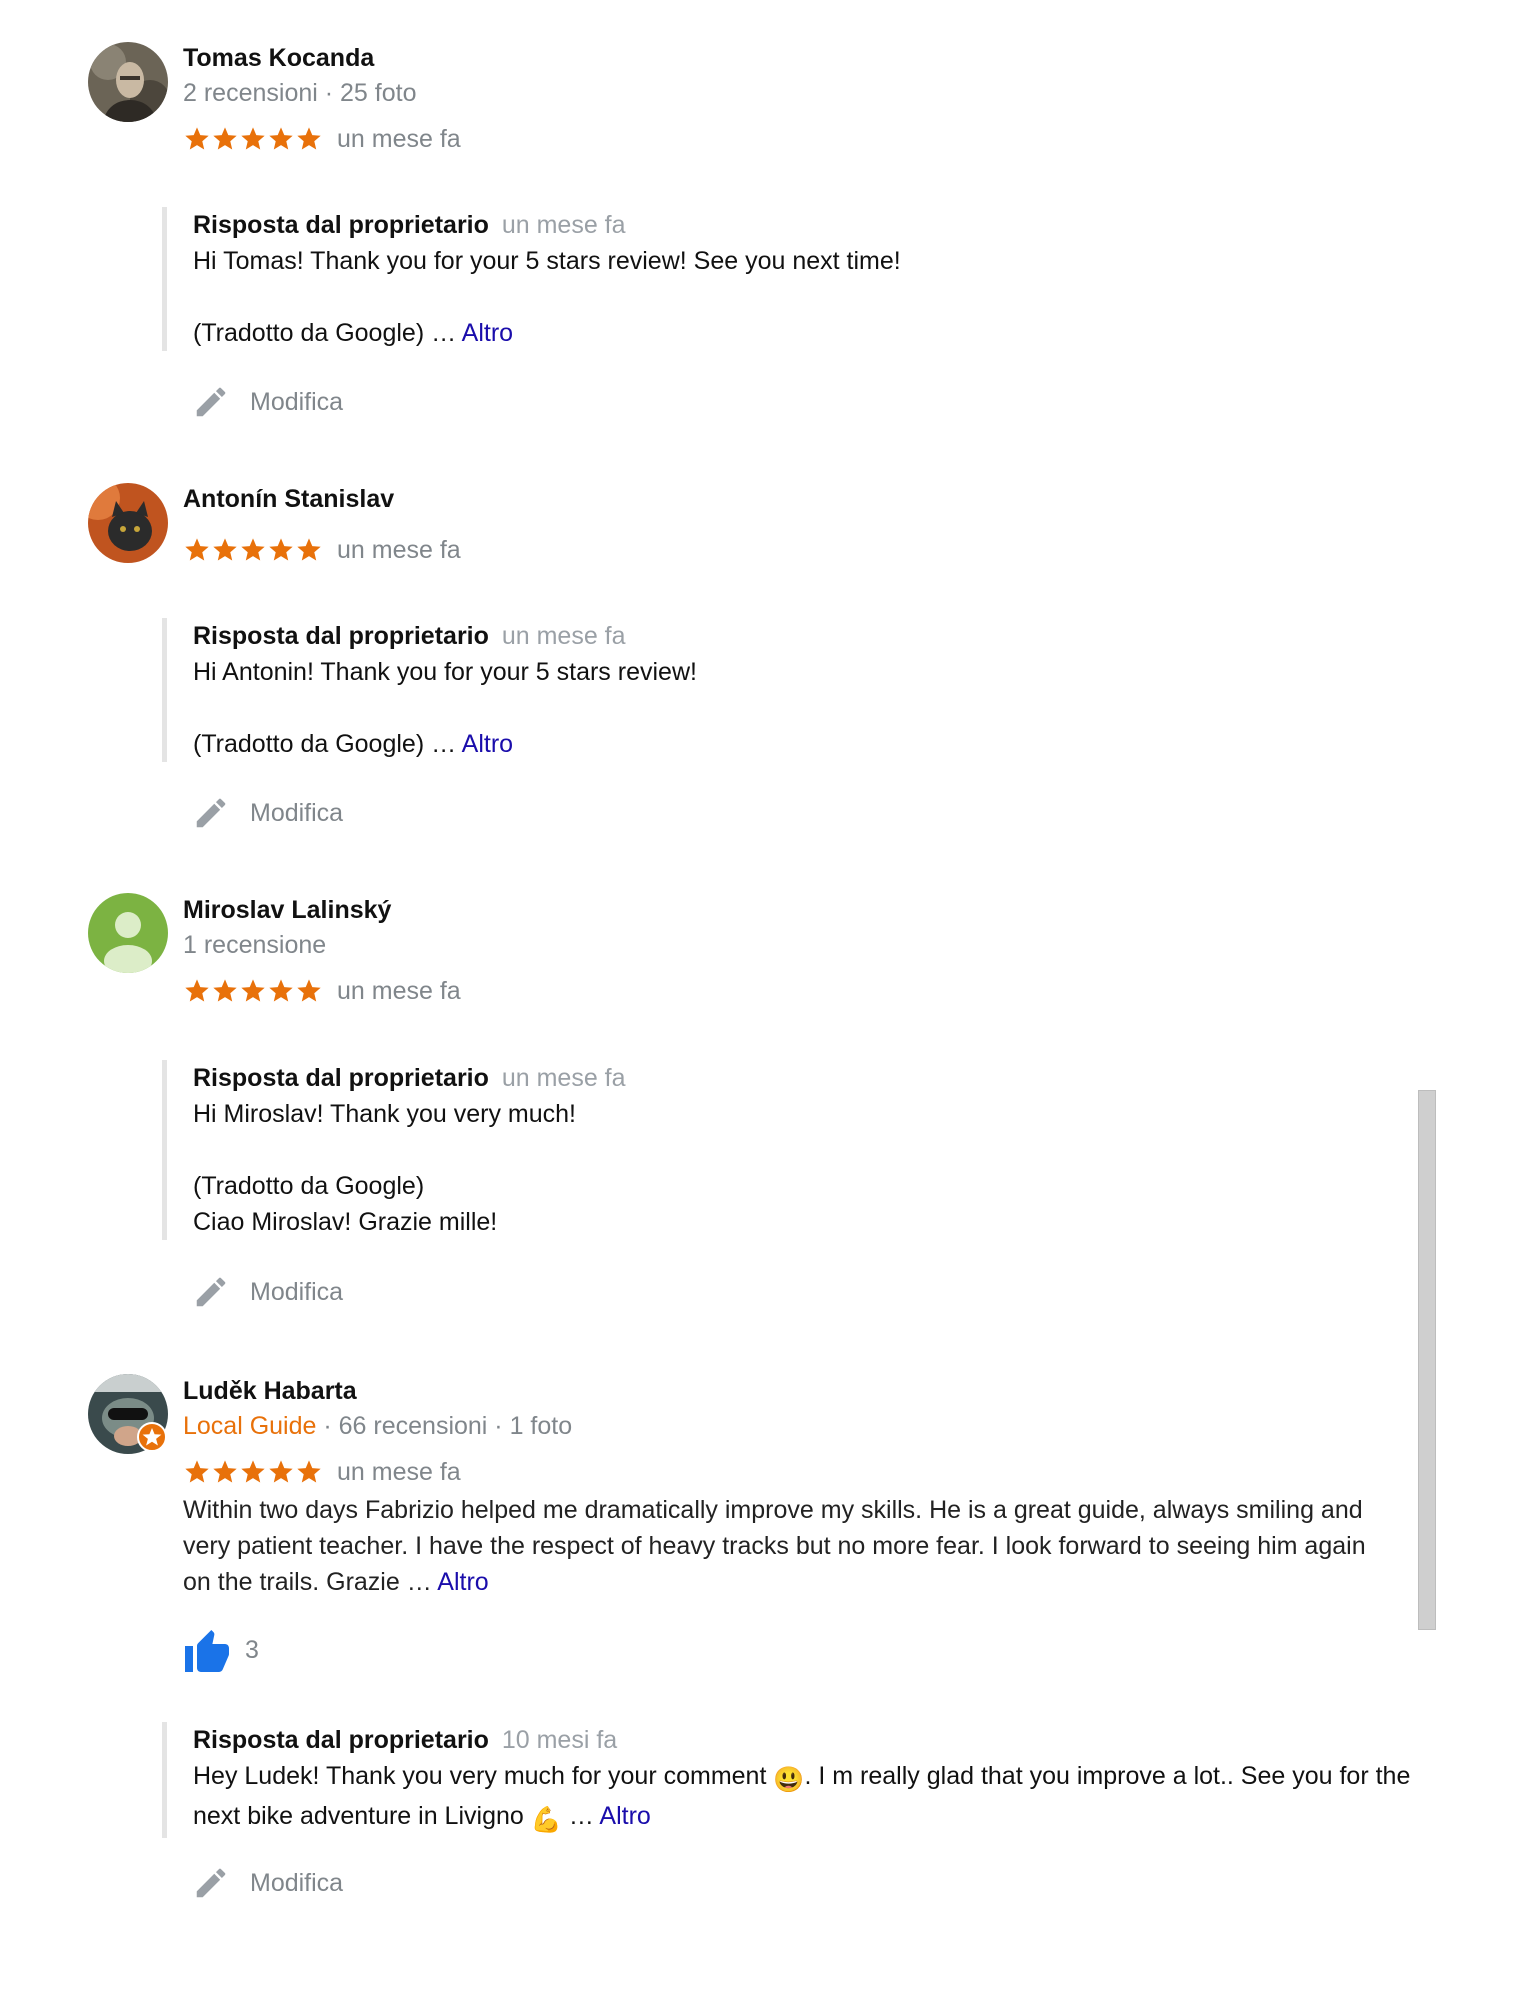 The height and width of the screenshot is (1994, 1540). Describe the element at coordinates (270, 1391) in the screenshot. I see `reviewer-name: Luděk Habarta` at that location.